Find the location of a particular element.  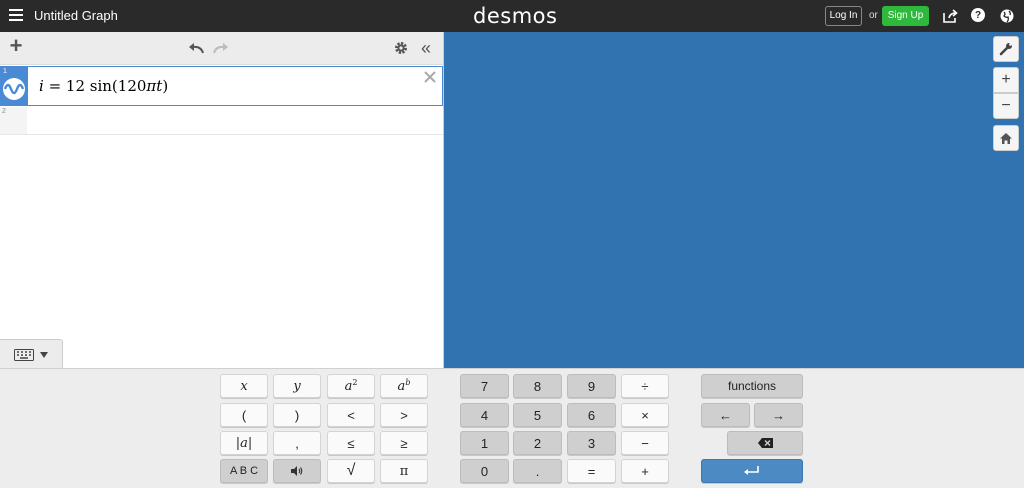

key-plus: + is located at coordinates (645, 471).